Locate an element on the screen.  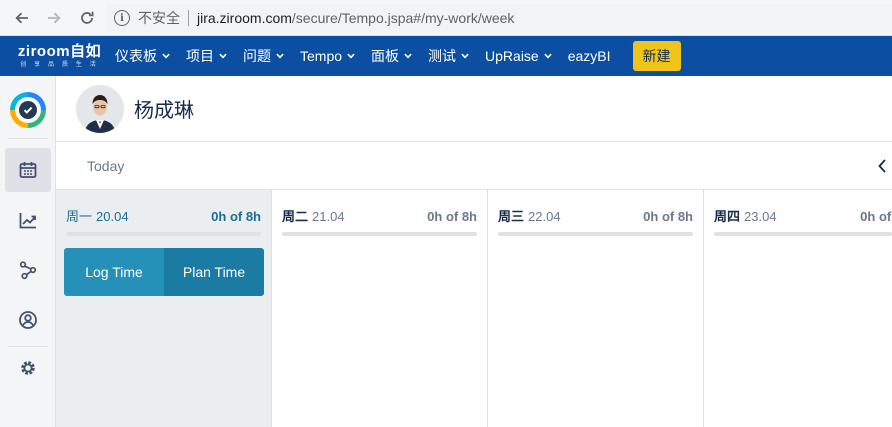
sidebar-item-accounts is located at coordinates (28, 270).